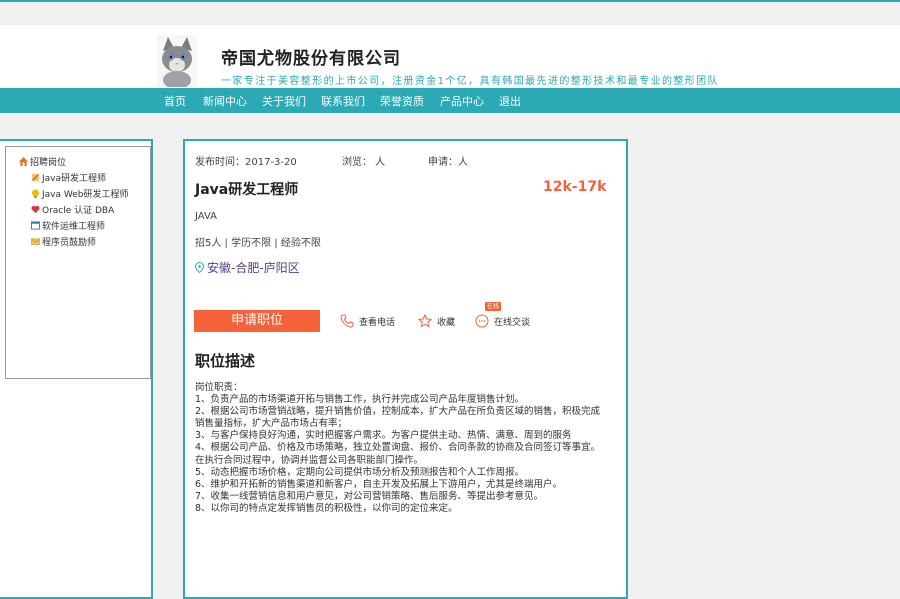 The image size is (900, 599). I want to click on nav-contact: 联系我们, so click(343, 101).